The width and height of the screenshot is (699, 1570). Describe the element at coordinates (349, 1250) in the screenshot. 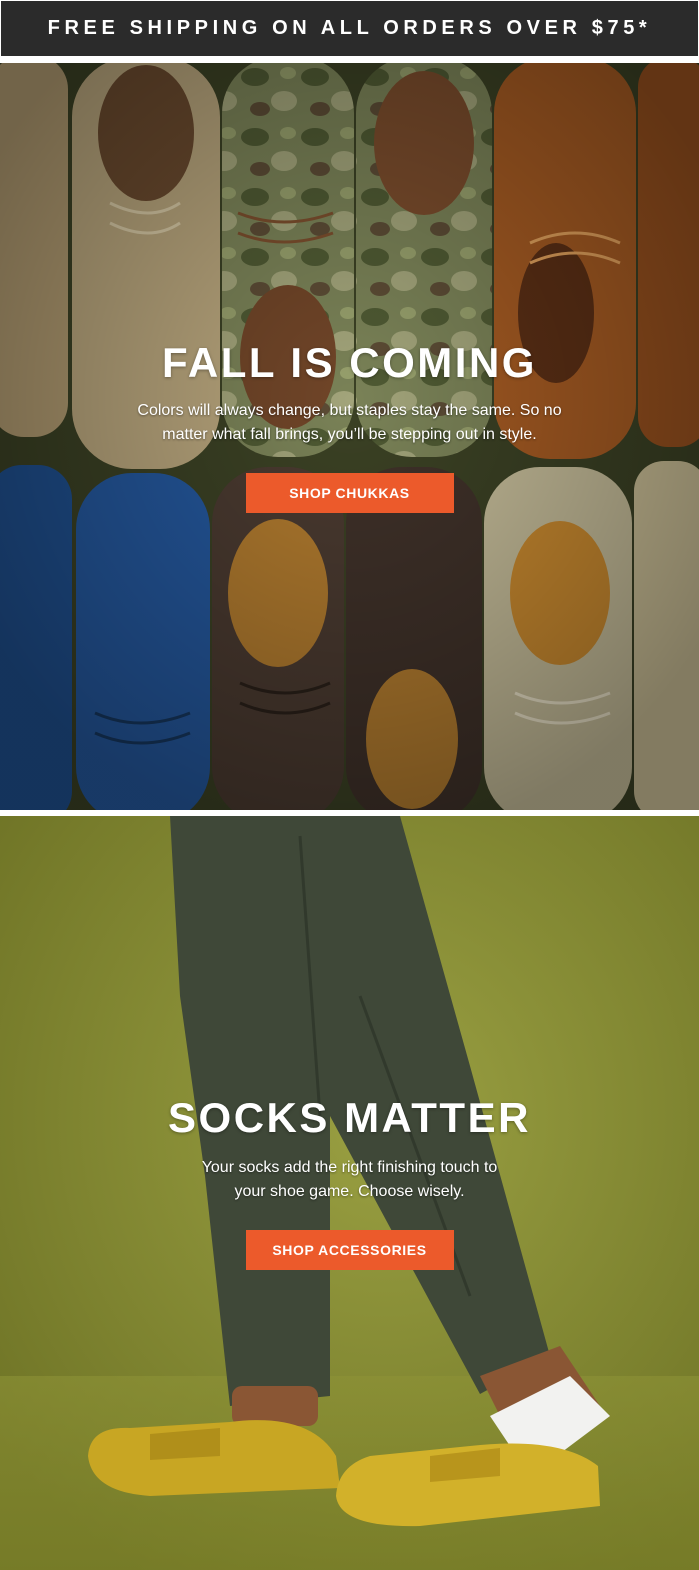

I see `shop-accessories-button: SHOP ACCESSORIES` at that location.